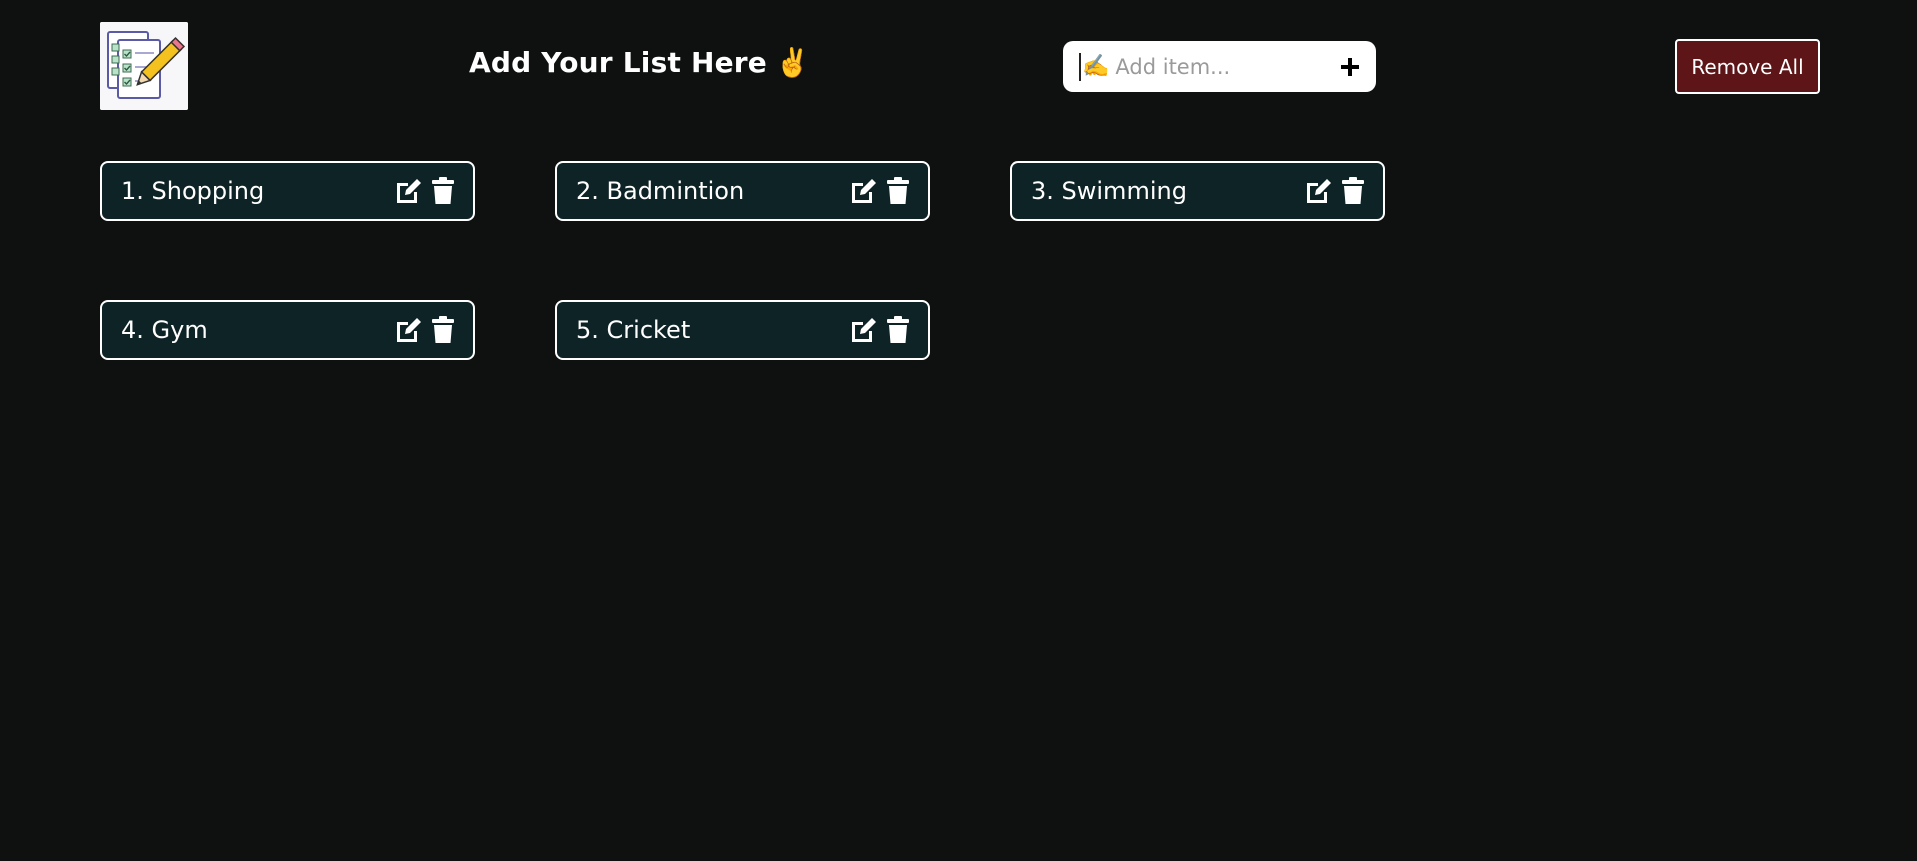 This screenshot has height=861, width=1917. I want to click on list-item-label: 3. Swimming, so click(1109, 191).